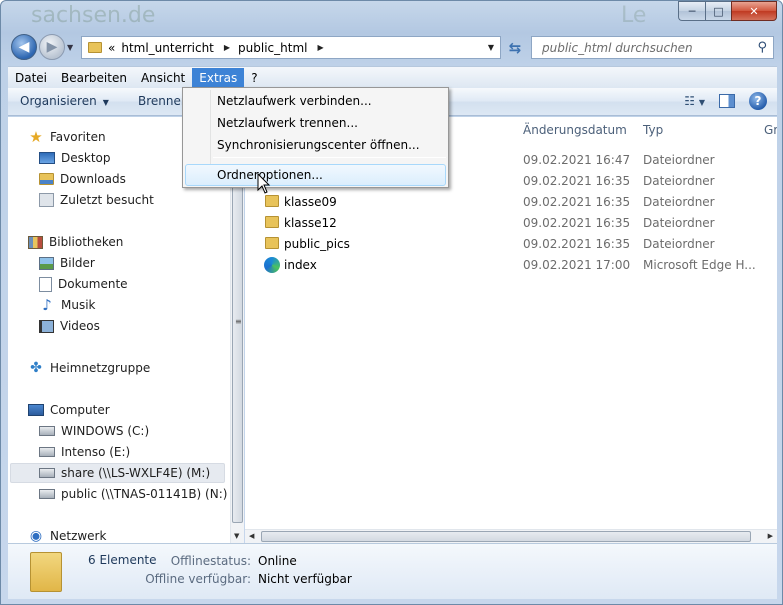  Describe the element at coordinates (694, 101) in the screenshot. I see `view-options-icon: ☷ ▼` at that location.